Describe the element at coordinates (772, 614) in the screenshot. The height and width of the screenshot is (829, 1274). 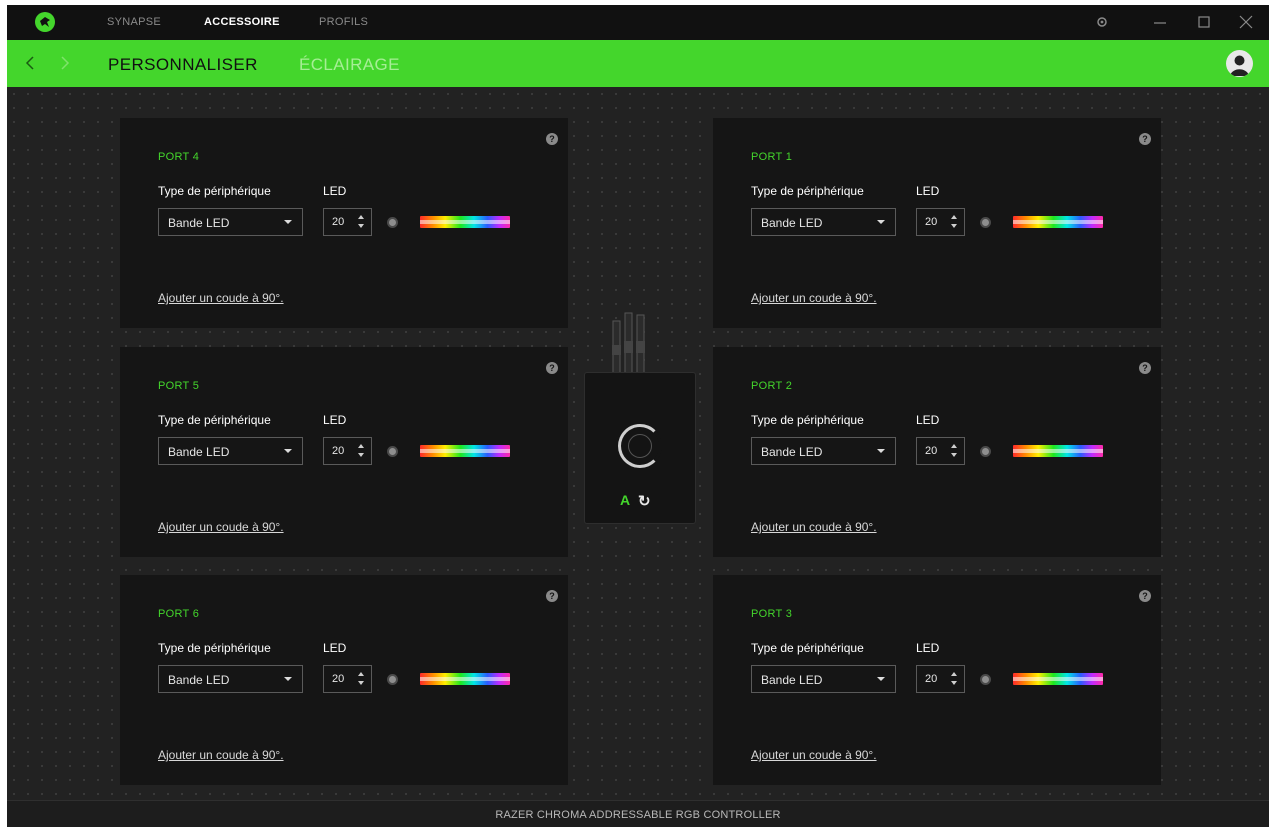
I see `port-label: PORT 3` at that location.